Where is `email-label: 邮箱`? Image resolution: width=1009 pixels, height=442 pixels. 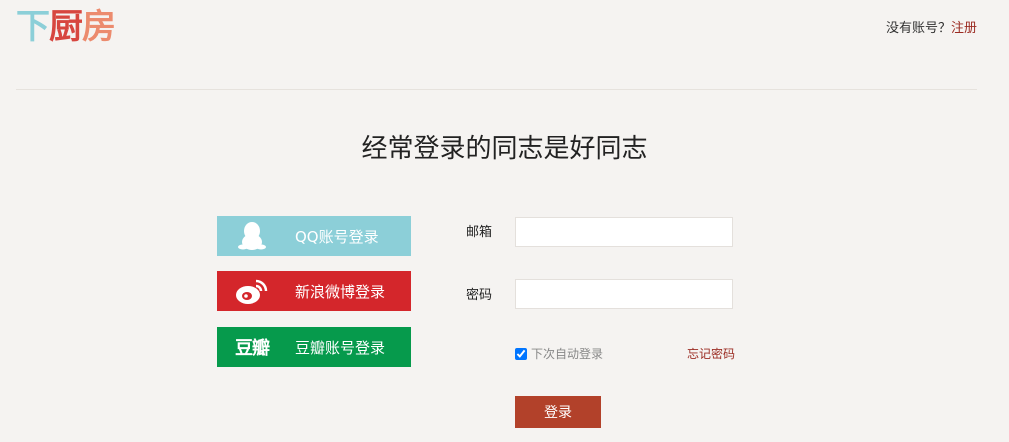
email-label: 邮箱 is located at coordinates (479, 232).